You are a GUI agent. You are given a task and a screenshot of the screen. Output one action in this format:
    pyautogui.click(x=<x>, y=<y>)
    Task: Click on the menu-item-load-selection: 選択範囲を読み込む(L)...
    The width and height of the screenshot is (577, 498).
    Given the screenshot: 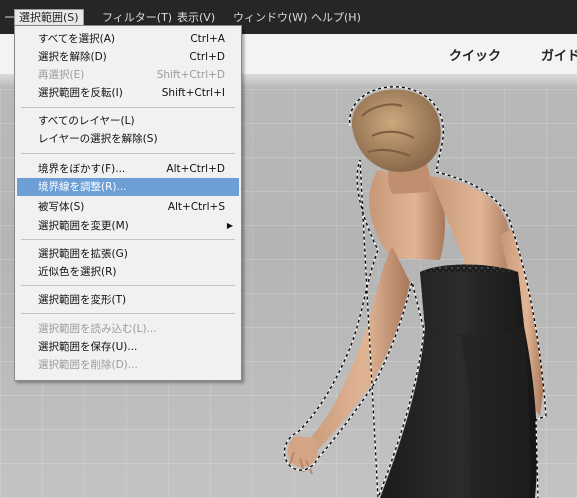 What is the action you would take?
    pyautogui.click(x=97, y=329)
    